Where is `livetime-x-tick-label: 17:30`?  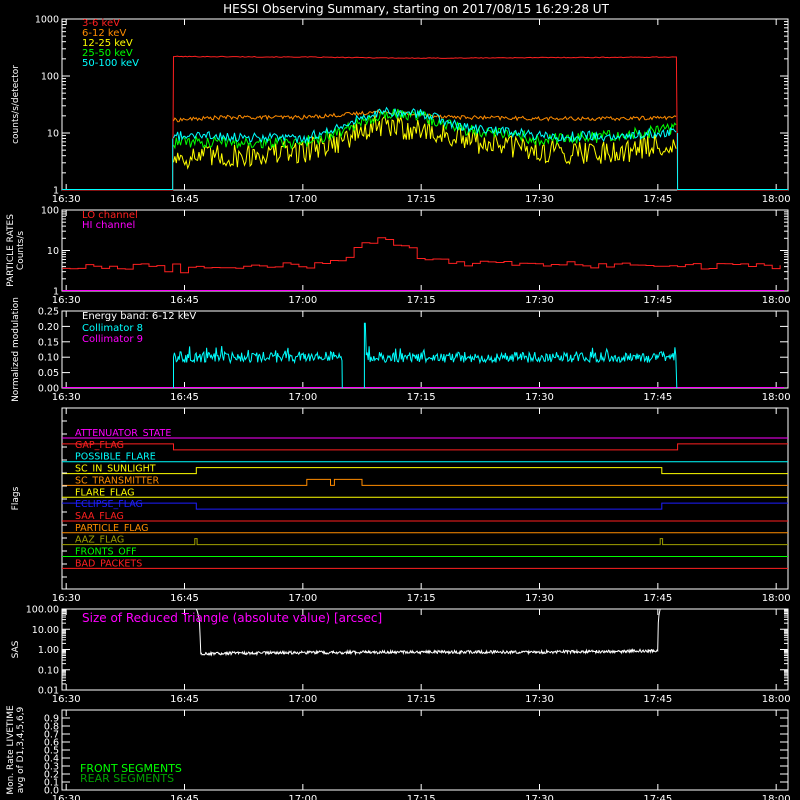
livetime-x-tick-label: 17:30 is located at coordinates (539, 797).